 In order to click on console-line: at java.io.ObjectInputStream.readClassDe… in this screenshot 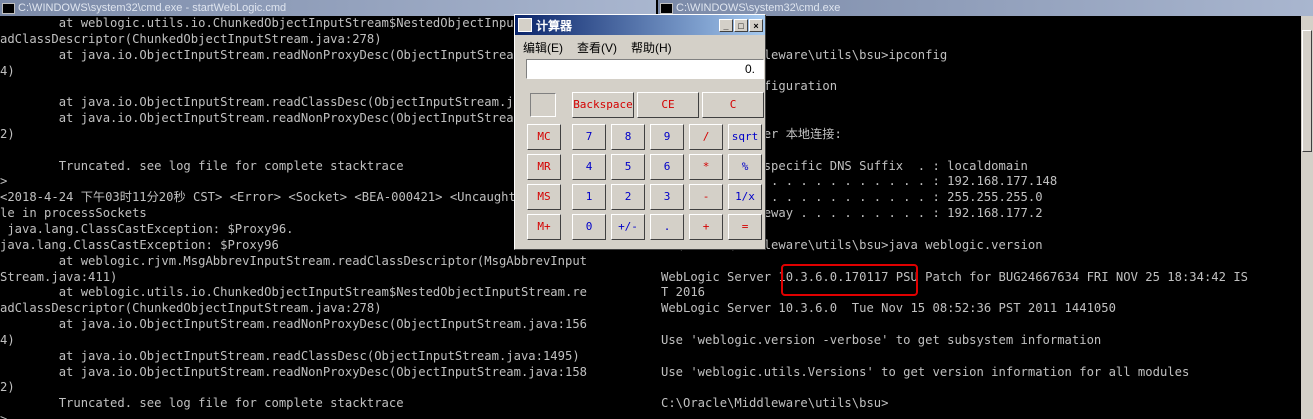, I will do `click(290, 355)`.